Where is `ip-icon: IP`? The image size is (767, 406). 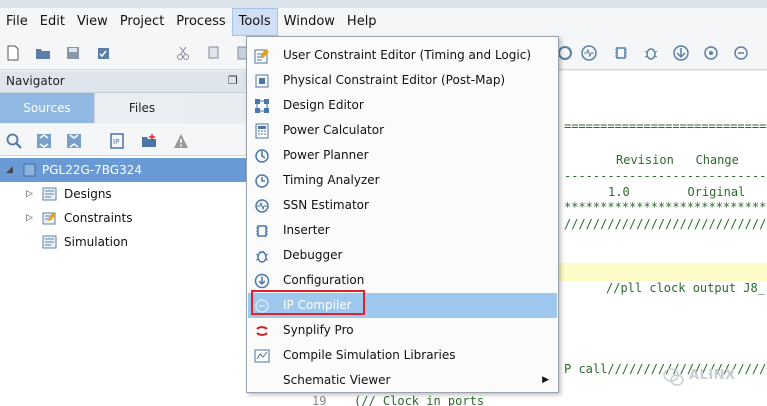 ip-icon: IP is located at coordinates (117, 141).